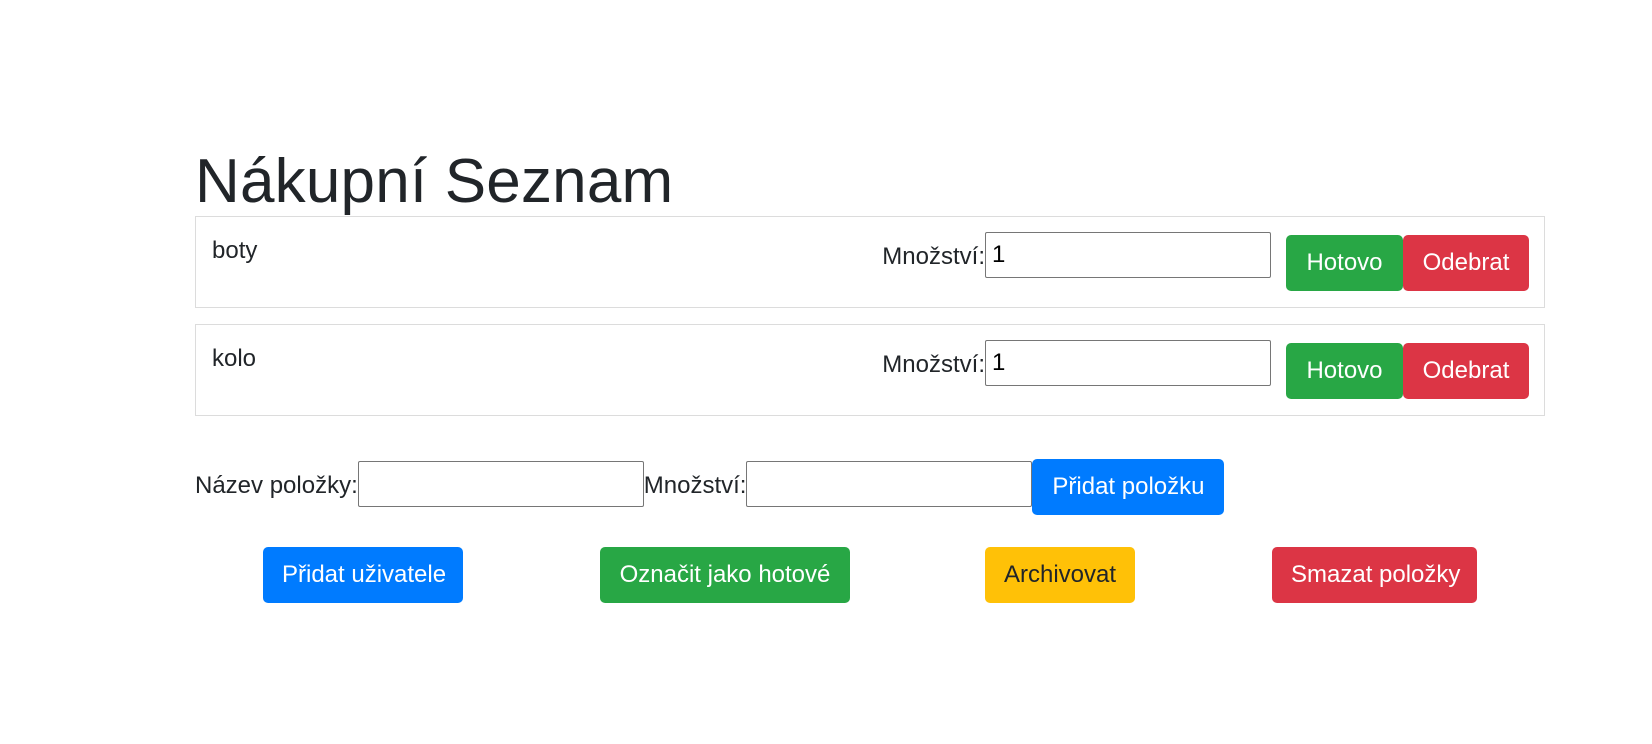 The height and width of the screenshot is (744, 1652). What do you see at coordinates (695, 485) in the screenshot?
I see `item-quantity-label: Množství:` at bounding box center [695, 485].